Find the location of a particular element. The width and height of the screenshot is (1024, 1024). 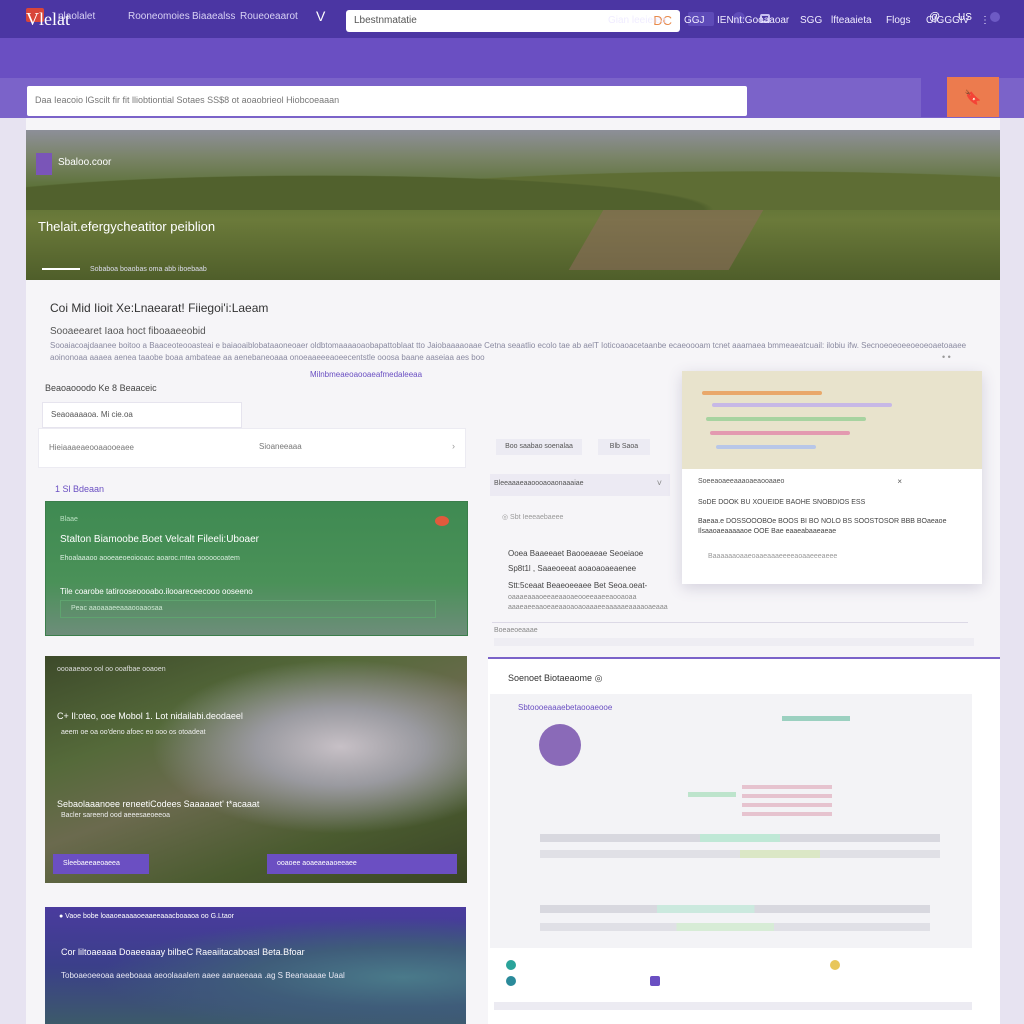

menu-icon: ⋮ is located at coordinates (985, 20).